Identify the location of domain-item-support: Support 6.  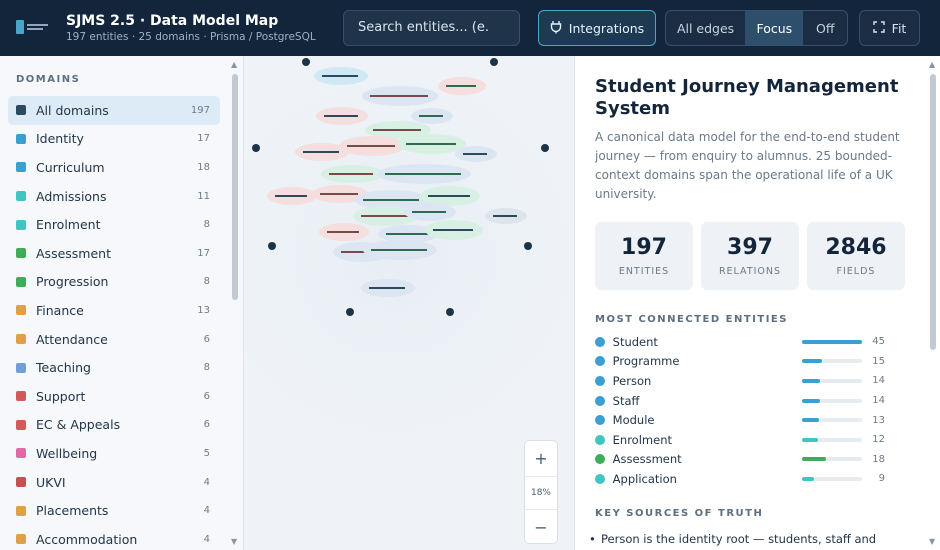
(114, 396).